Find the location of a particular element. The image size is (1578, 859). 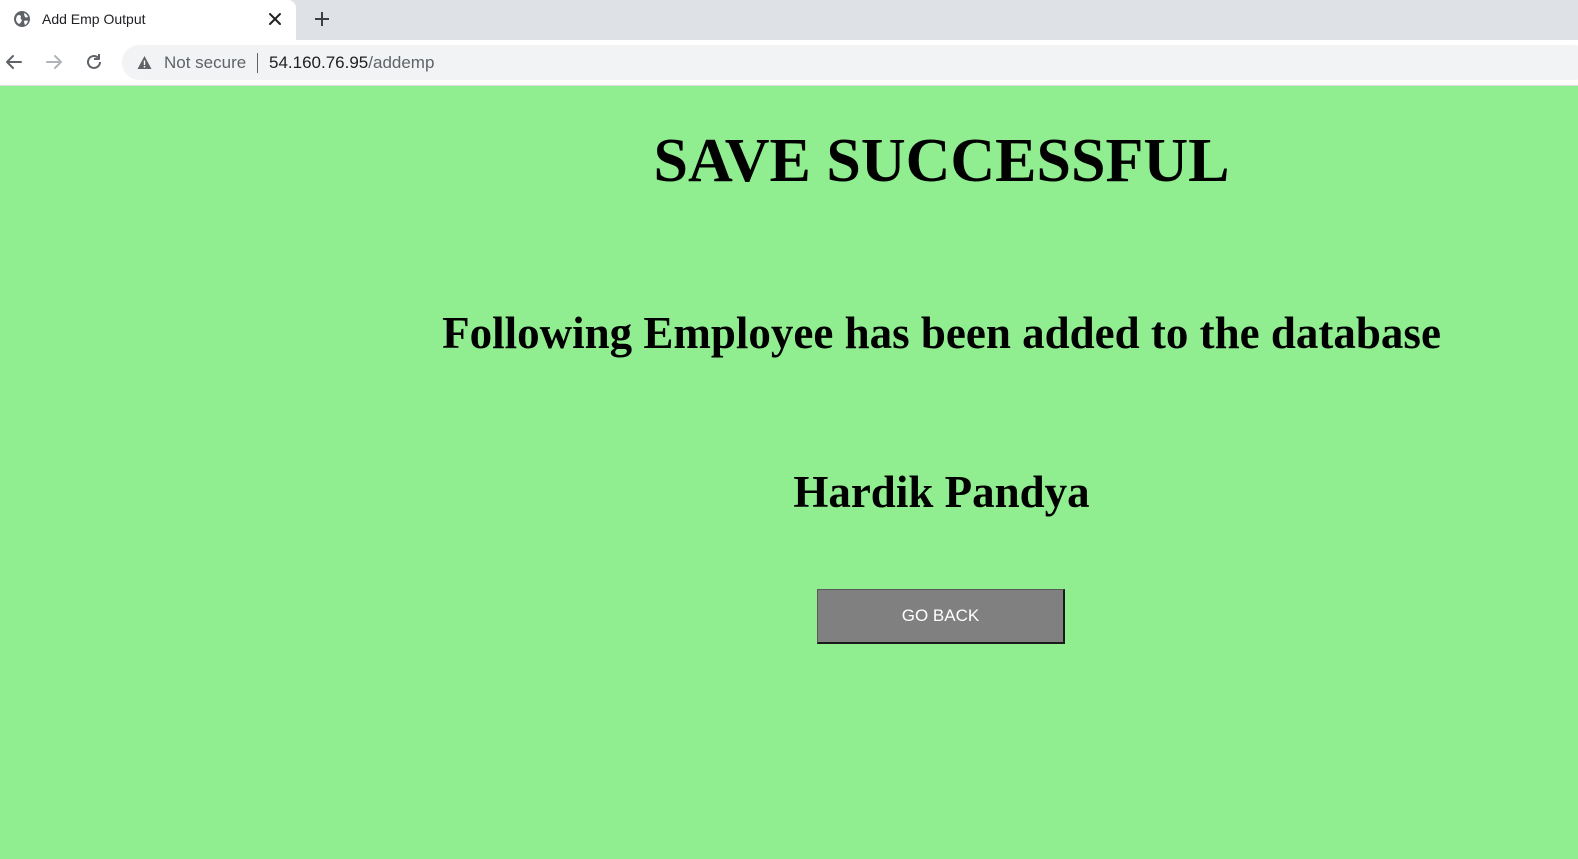

tab-title: Add Emp Output is located at coordinates (94, 19).